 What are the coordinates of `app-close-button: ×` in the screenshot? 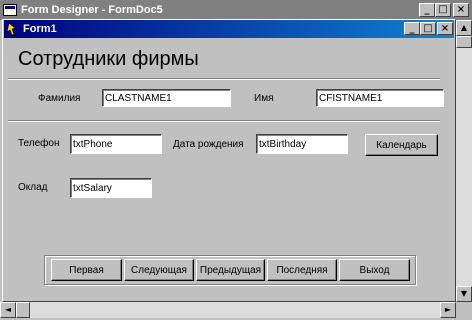 It's located at (461, 10).